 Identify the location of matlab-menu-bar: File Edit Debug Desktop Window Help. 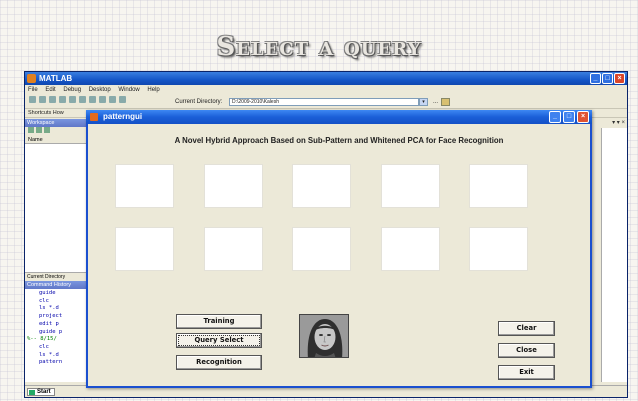
(326, 90).